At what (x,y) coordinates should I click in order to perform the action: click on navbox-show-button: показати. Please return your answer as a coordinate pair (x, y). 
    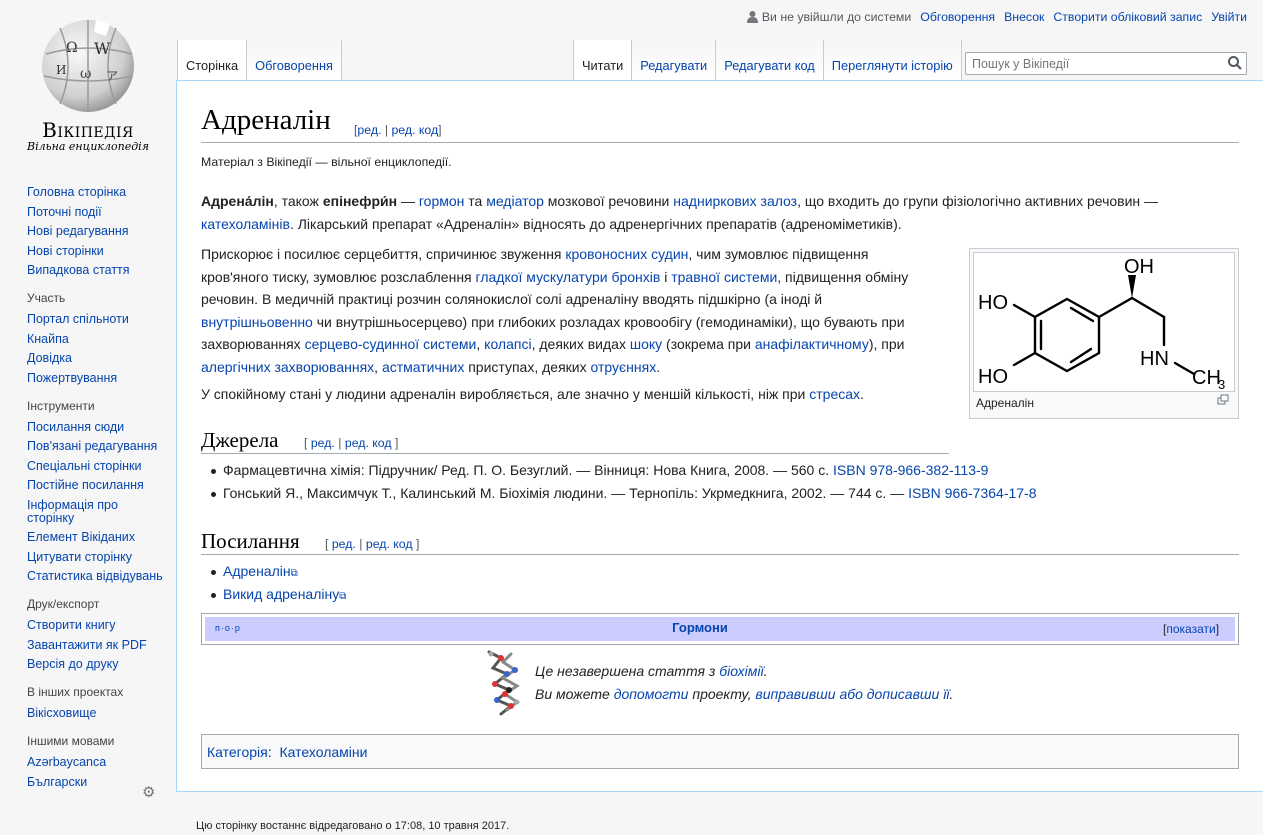
    Looking at the image, I should click on (1190, 629).